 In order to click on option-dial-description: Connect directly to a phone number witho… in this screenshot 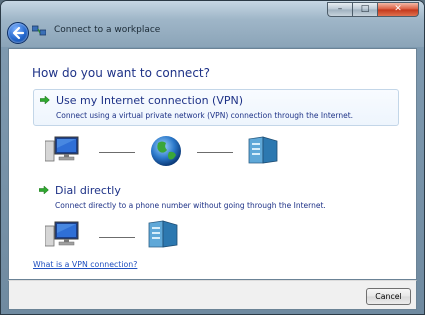, I will do `click(190, 205)`.